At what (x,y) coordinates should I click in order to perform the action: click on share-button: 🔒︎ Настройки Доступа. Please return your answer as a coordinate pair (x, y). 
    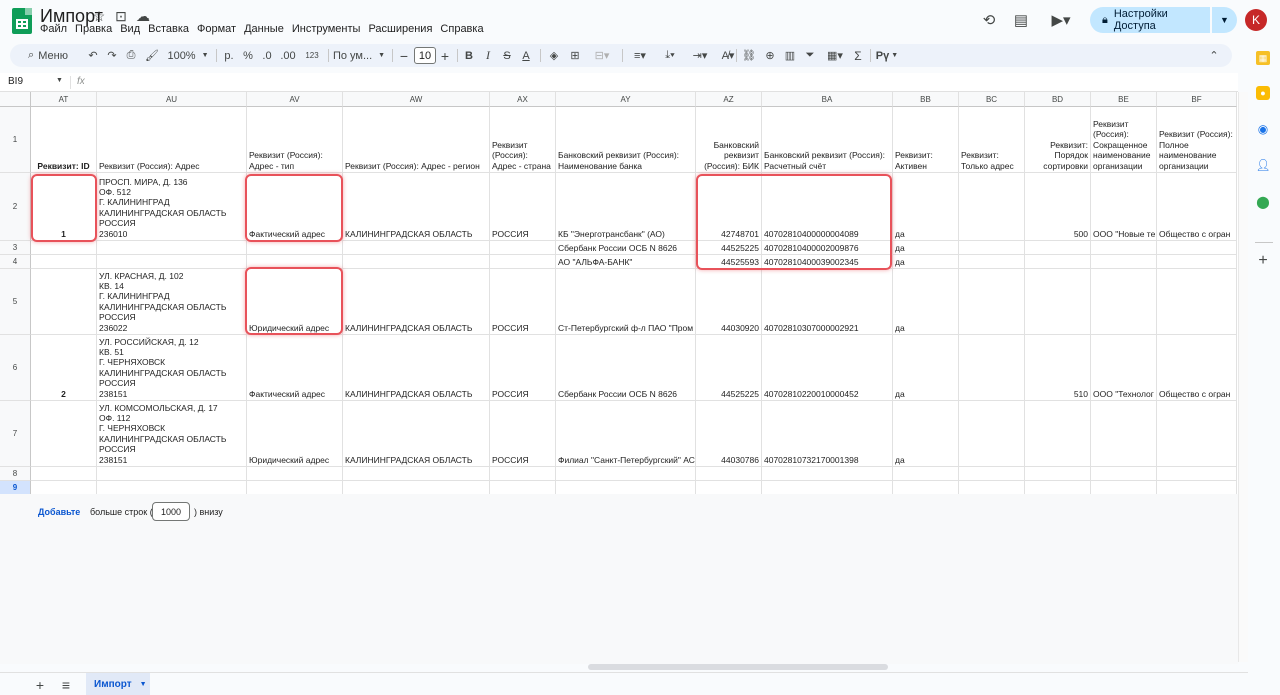
    Looking at the image, I should click on (1150, 20).